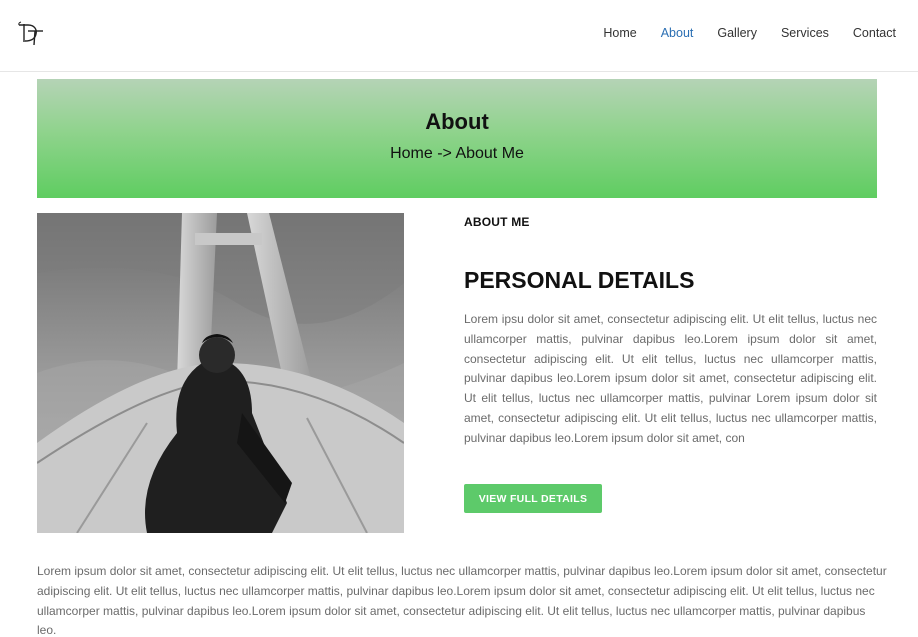 This screenshot has width=918, height=637. What do you see at coordinates (579, 280) in the screenshot?
I see `section-title: PERSONAL DETAILS` at bounding box center [579, 280].